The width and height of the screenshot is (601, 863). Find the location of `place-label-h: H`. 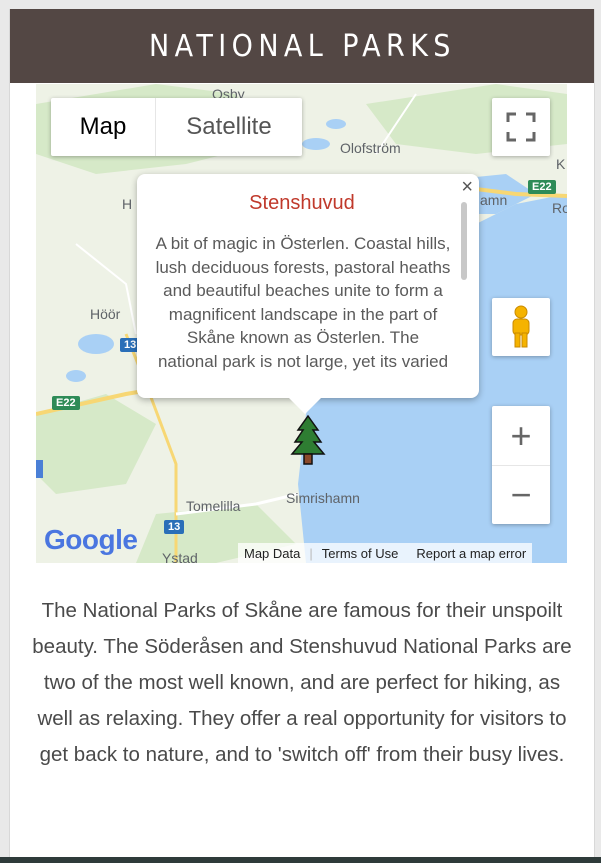

place-label-h: H is located at coordinates (127, 204).